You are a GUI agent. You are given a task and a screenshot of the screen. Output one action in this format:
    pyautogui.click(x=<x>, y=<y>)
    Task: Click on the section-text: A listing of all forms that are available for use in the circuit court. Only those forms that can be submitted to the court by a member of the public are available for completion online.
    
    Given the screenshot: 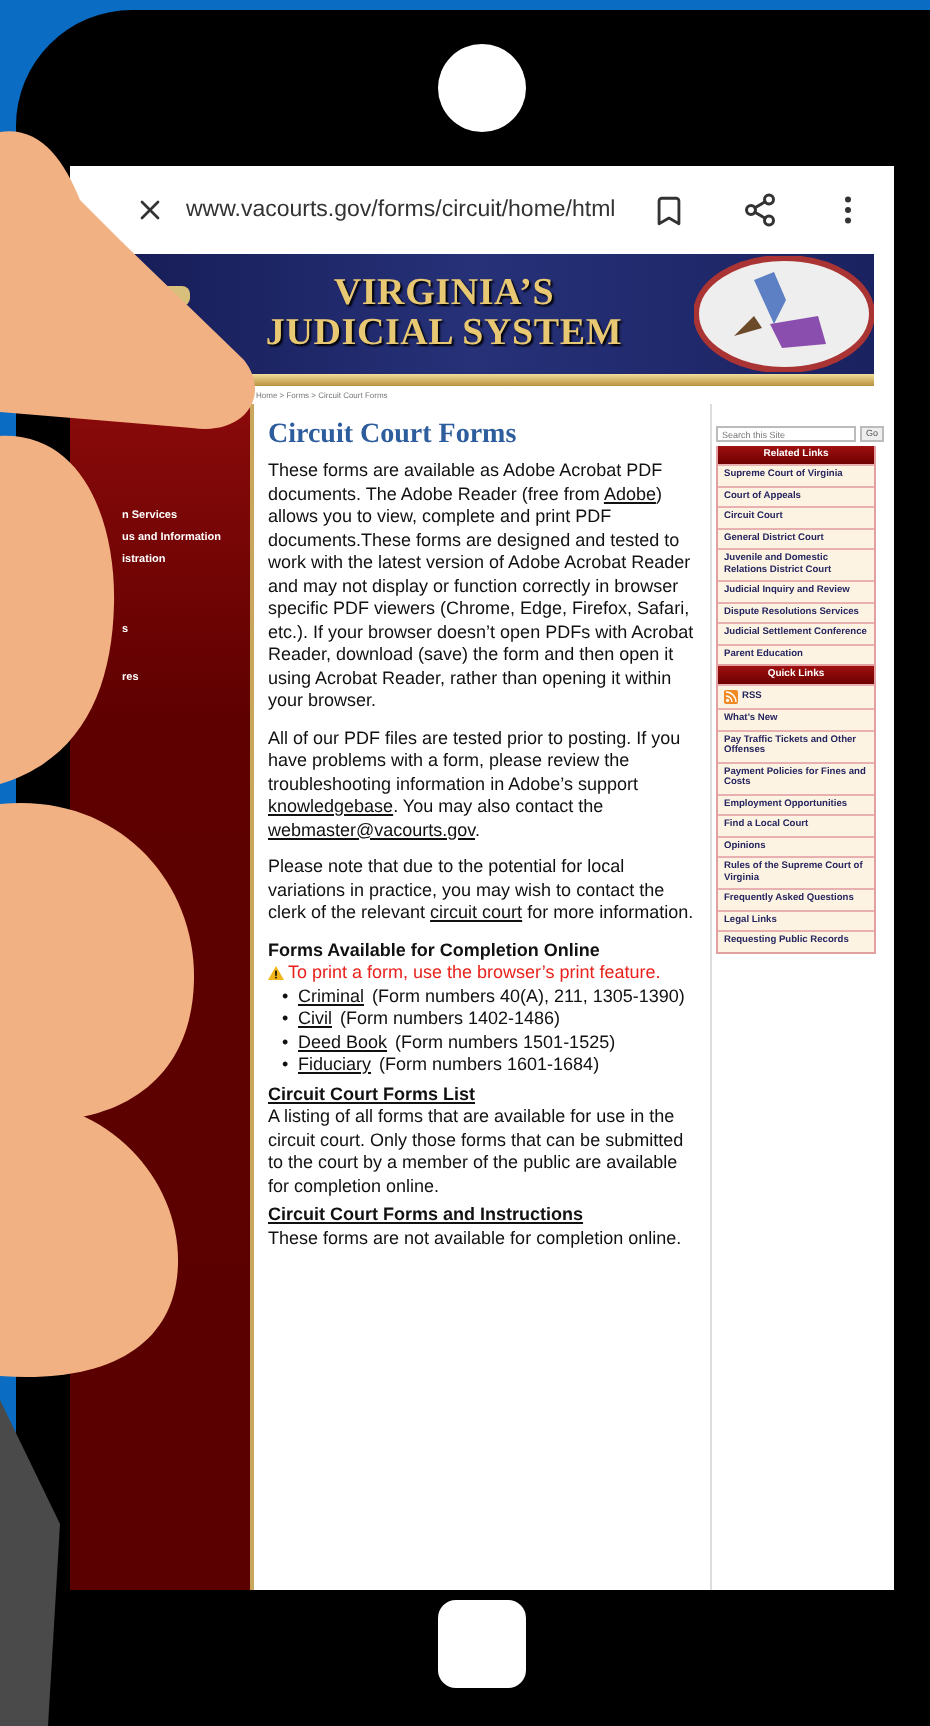 What is the action you would take?
    pyautogui.click(x=477, y=1152)
    